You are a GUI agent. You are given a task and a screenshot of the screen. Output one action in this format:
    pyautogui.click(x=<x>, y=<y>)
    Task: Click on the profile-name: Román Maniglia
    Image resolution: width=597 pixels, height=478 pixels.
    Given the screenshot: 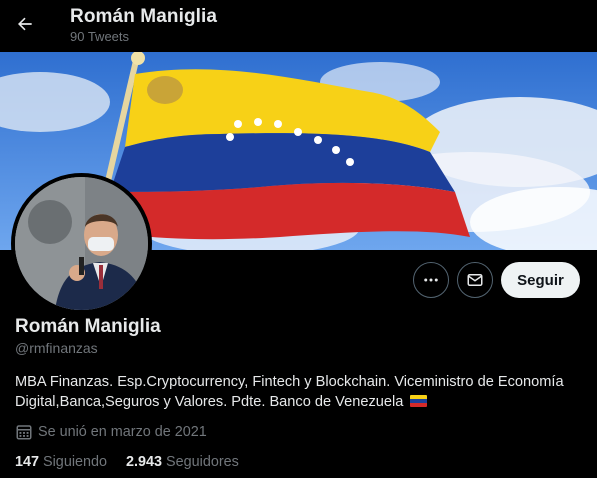 What is the action you would take?
    pyautogui.click(x=88, y=326)
    